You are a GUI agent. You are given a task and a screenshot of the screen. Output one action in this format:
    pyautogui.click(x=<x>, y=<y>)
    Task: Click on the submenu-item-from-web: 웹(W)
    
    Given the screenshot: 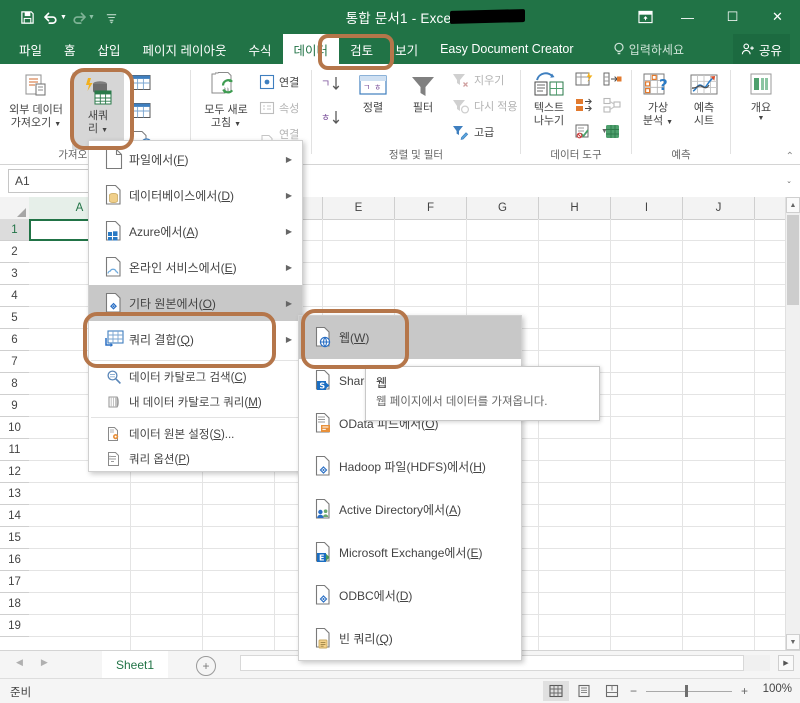 What is the action you would take?
    pyautogui.click(x=410, y=337)
    